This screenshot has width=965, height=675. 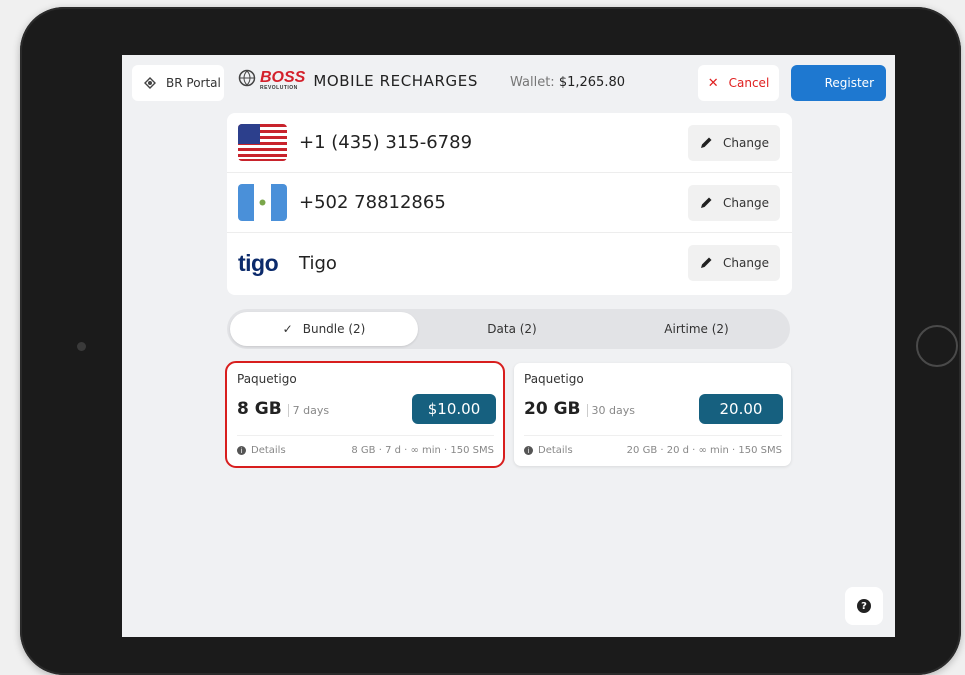 What do you see at coordinates (308, 410) in the screenshot?
I see `bundle-duration: 7 days` at bounding box center [308, 410].